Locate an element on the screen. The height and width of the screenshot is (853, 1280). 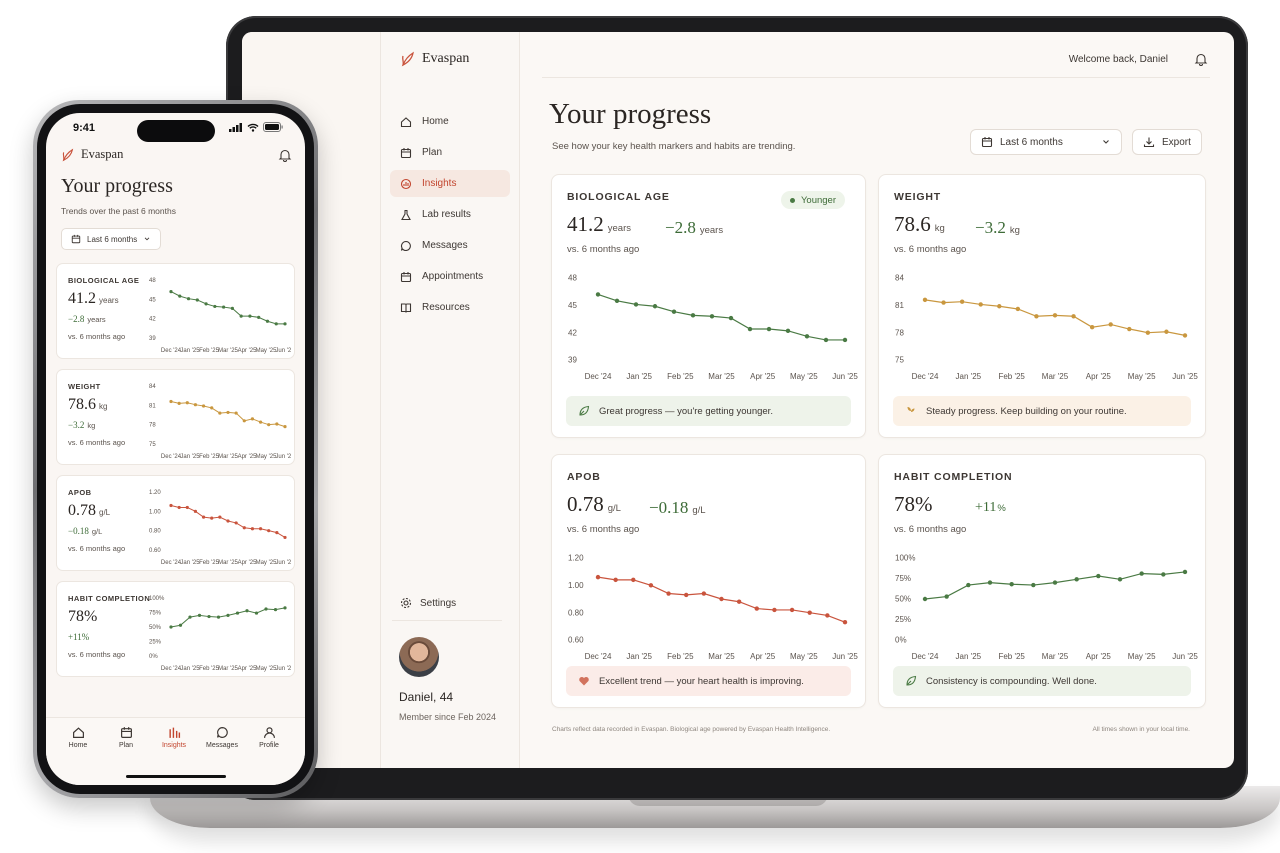
sidebar-item-label: Home is located at coordinates (435, 121).